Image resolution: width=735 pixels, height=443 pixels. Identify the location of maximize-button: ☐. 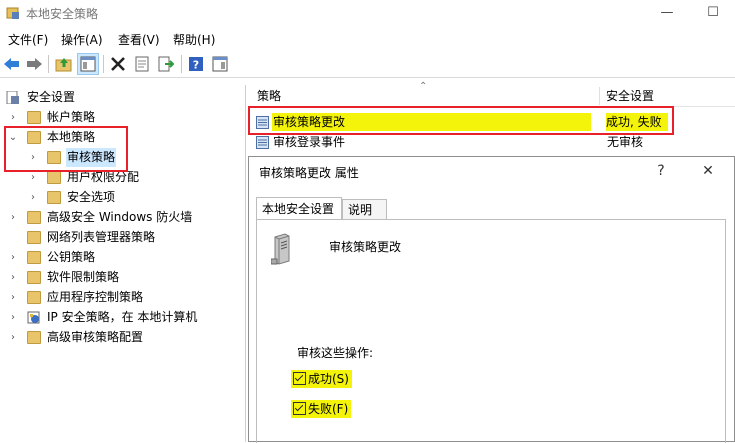
(713, 13).